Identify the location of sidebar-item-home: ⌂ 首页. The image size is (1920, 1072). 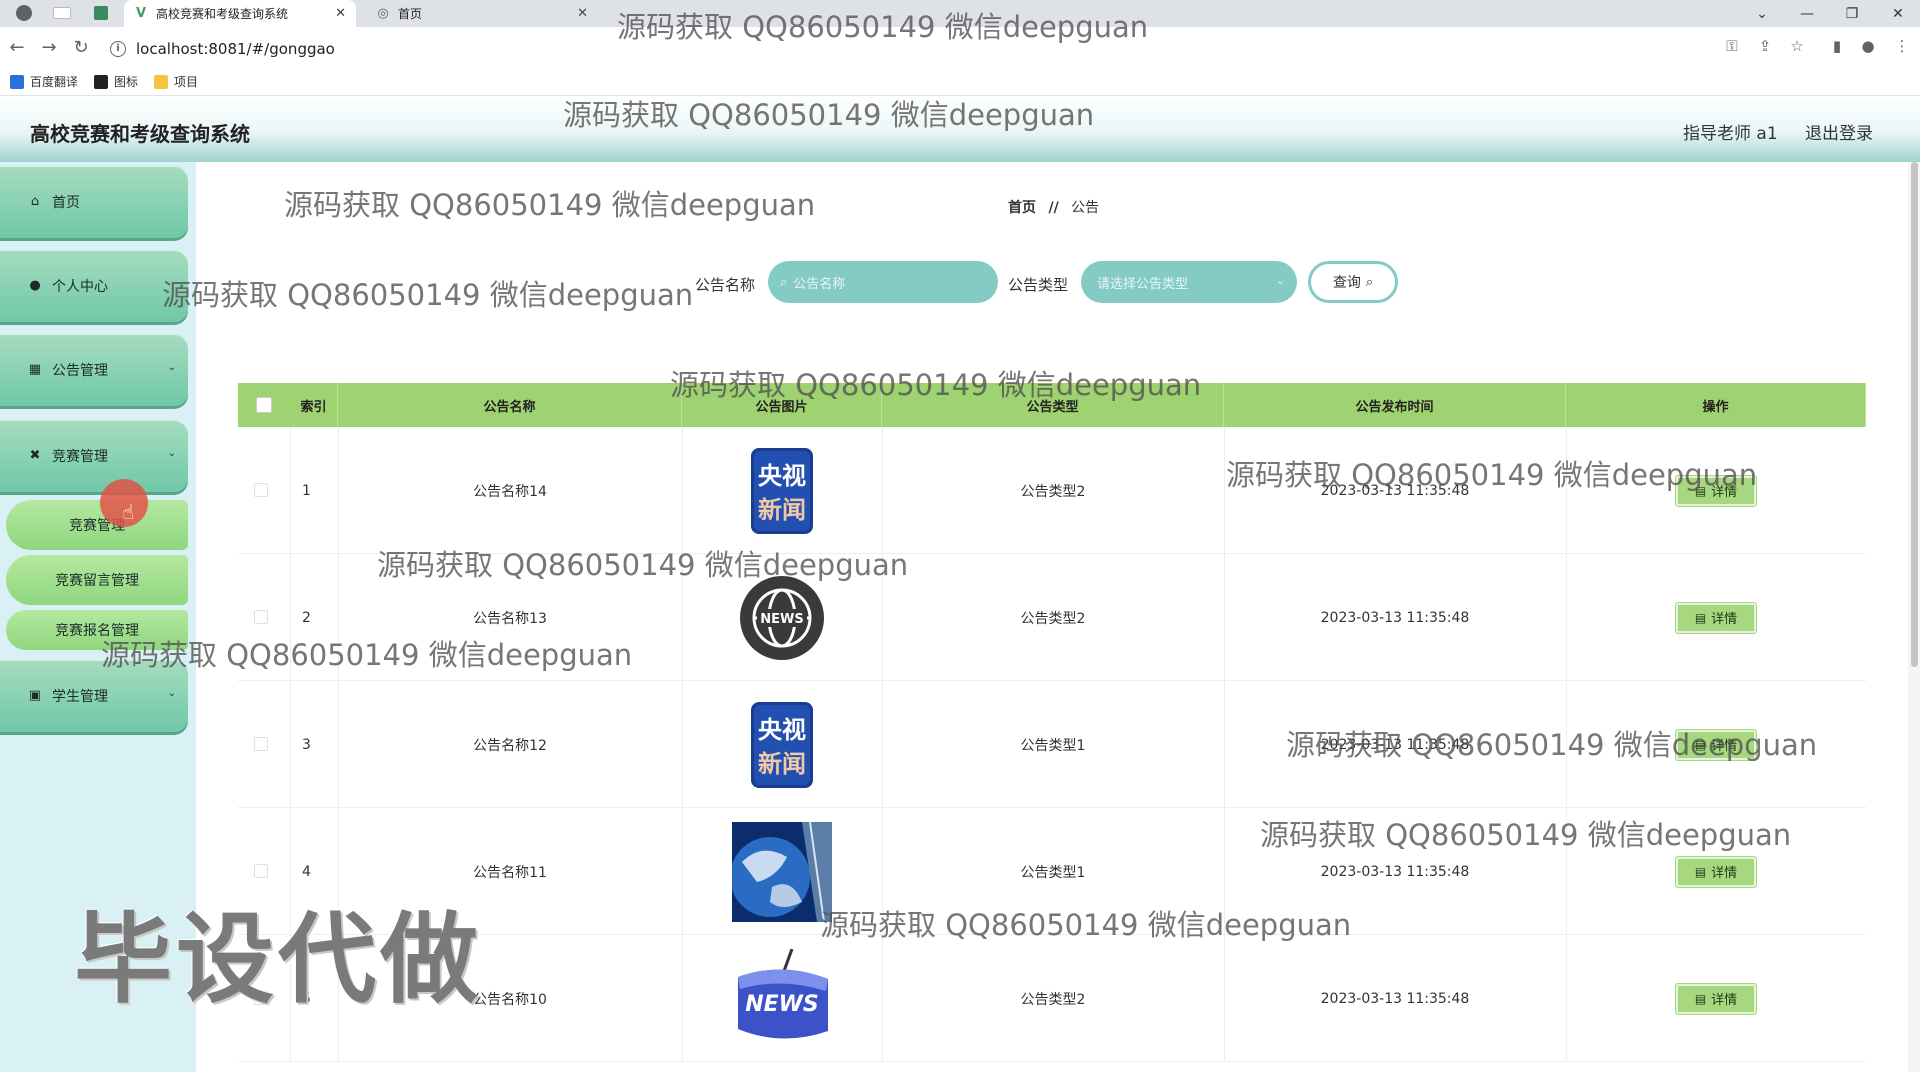
(94, 202).